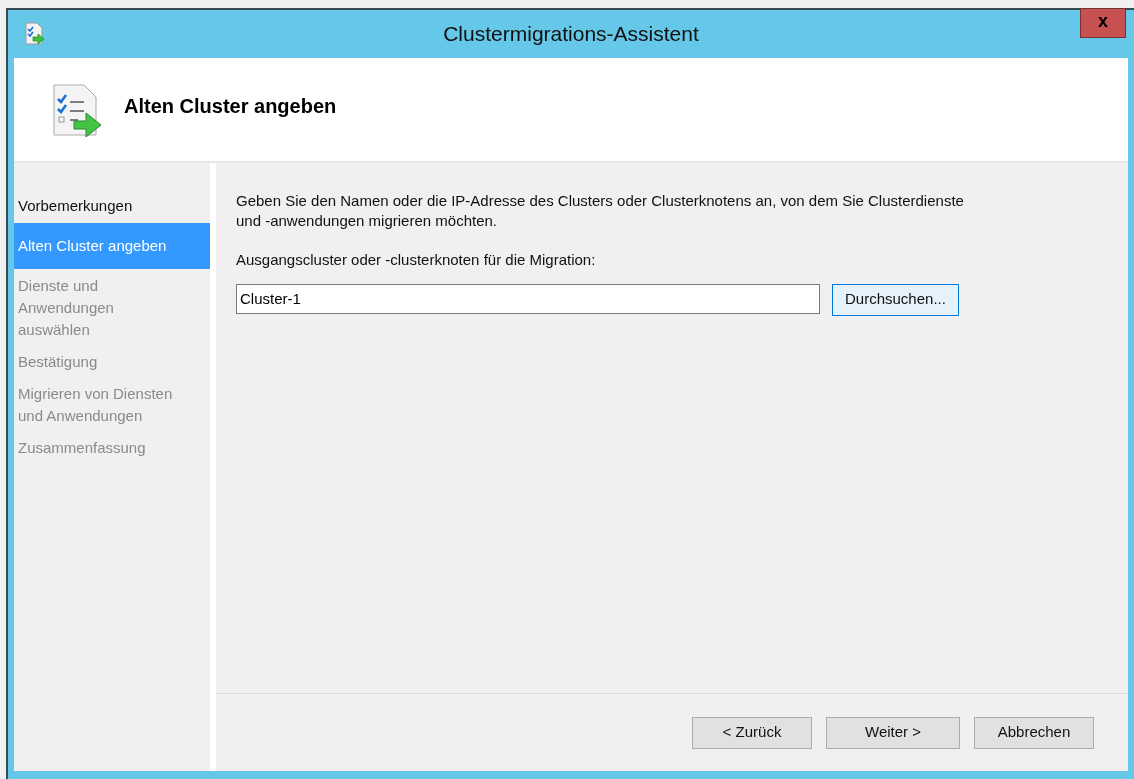  What do you see at coordinates (528, 298) in the screenshot?
I see `cluster-input-field: Cluster-1` at bounding box center [528, 298].